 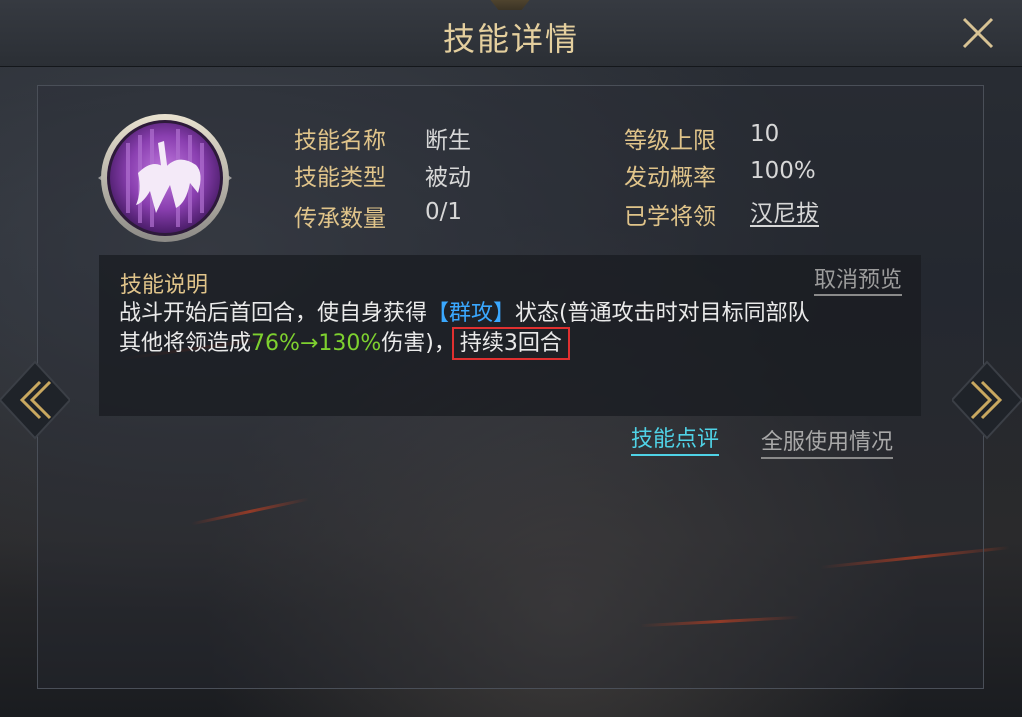 I want to click on learned-general-label: 已学将领, so click(x=670, y=217).